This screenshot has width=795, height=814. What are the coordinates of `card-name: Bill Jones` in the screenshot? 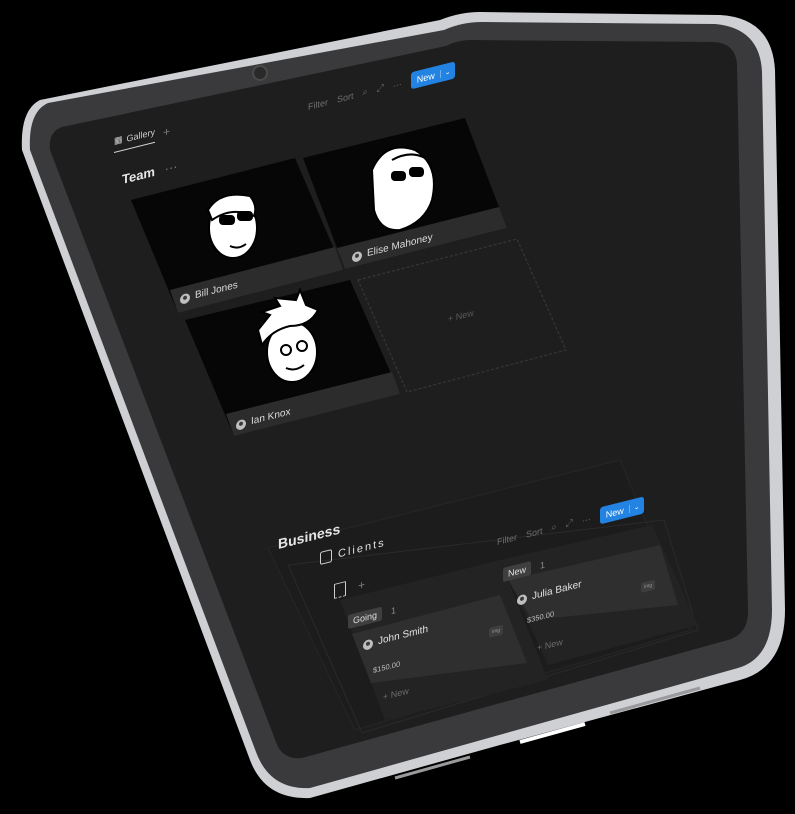 It's located at (216, 290).